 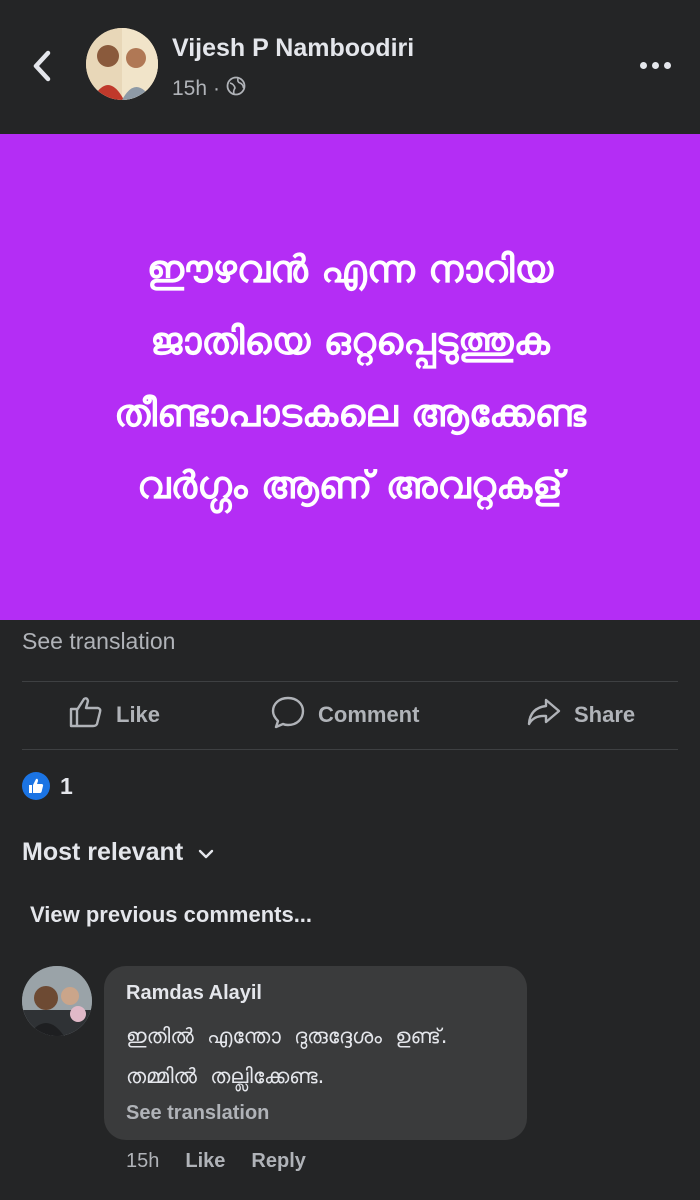 I want to click on comment-button: Comment, so click(x=344, y=715).